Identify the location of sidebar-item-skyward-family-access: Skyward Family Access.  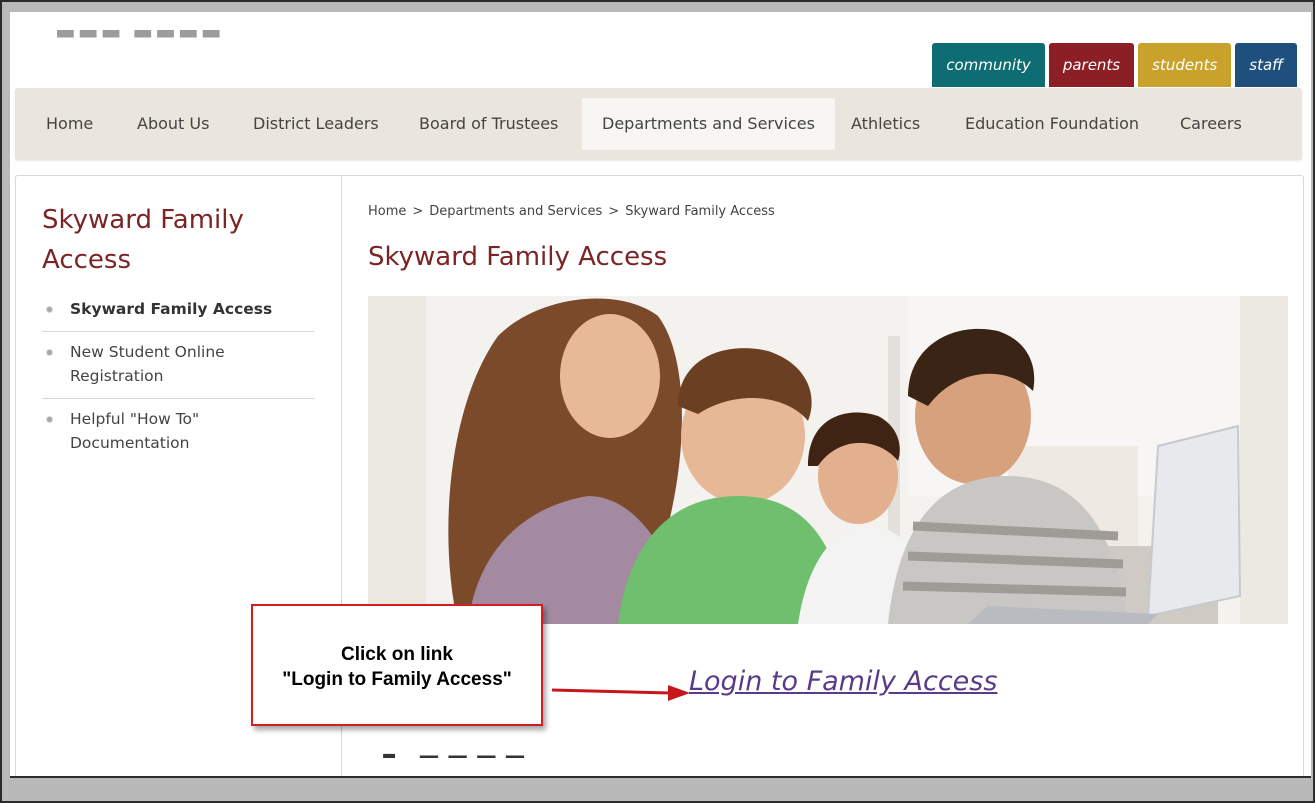
(178, 310).